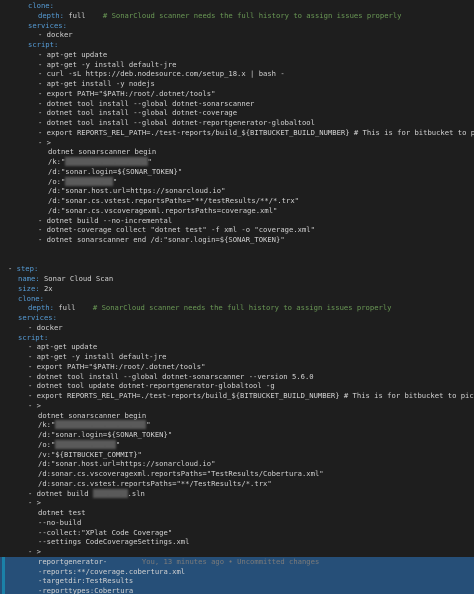  I want to click on code-token: /d:"sonar.login=${SONAR_TOKEN}", so click(115, 171).